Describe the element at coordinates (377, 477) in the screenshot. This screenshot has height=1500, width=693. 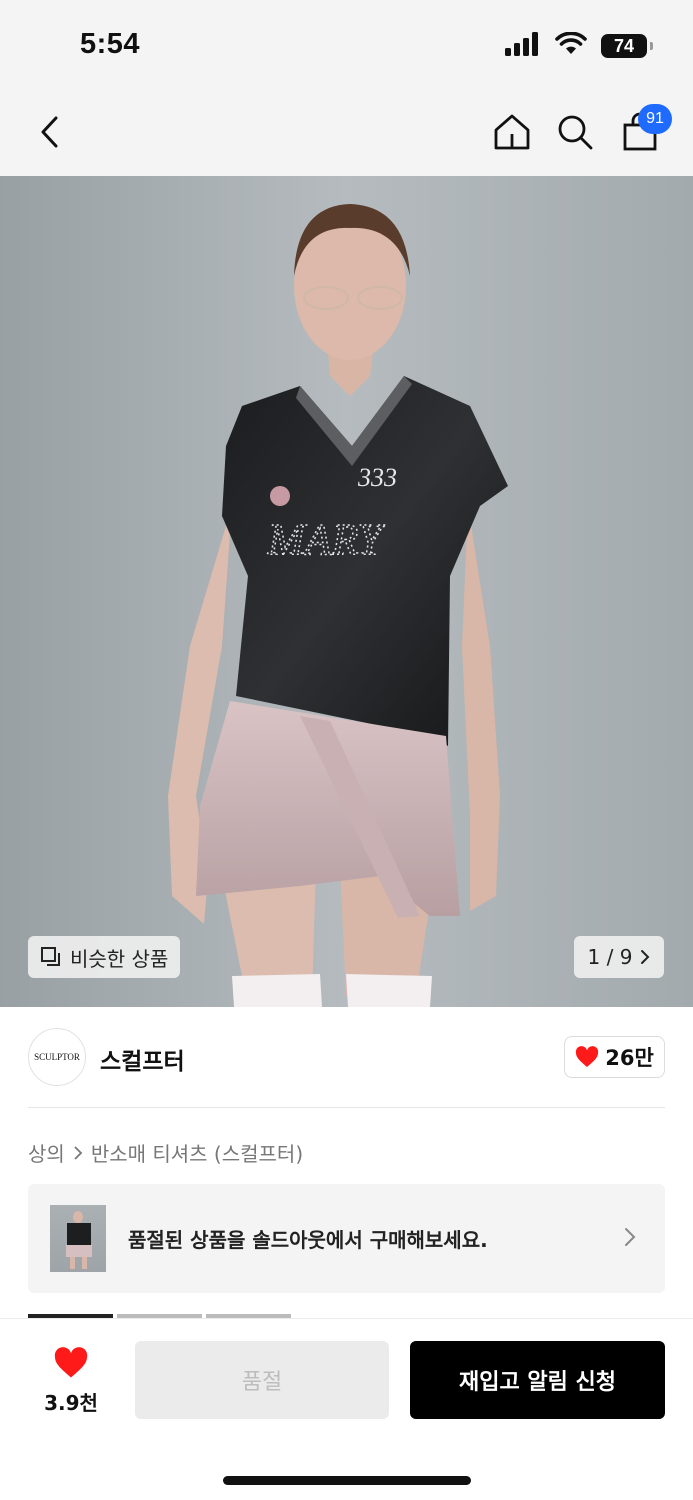
I see `shirt-print-number: 333` at that location.